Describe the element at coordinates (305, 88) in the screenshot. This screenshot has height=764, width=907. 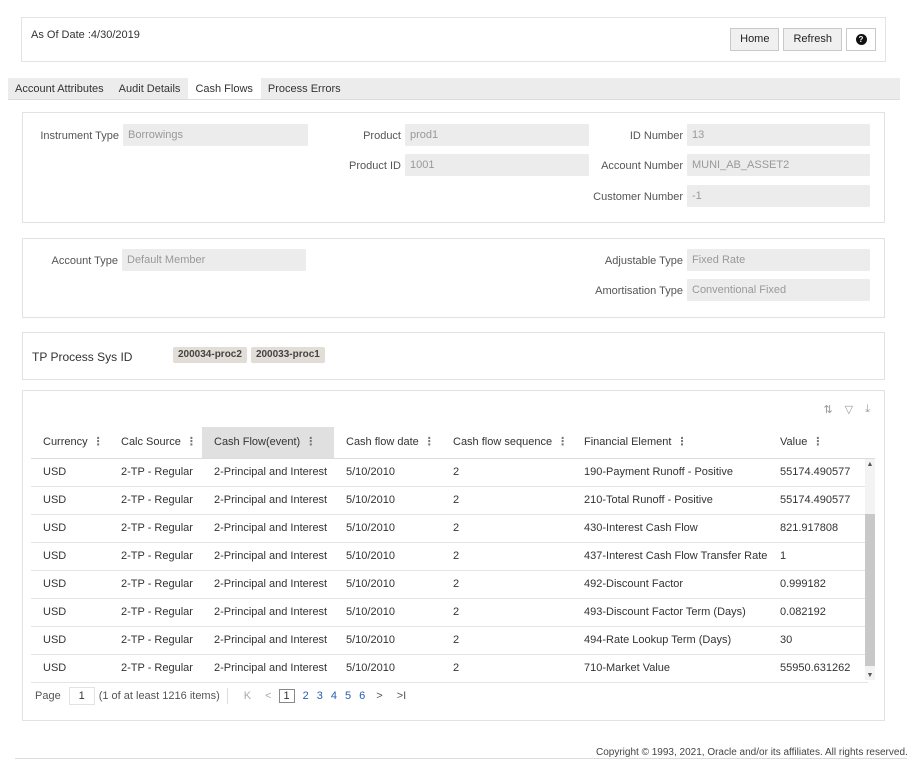
I see `tab-process-errors: Process Errors` at that location.